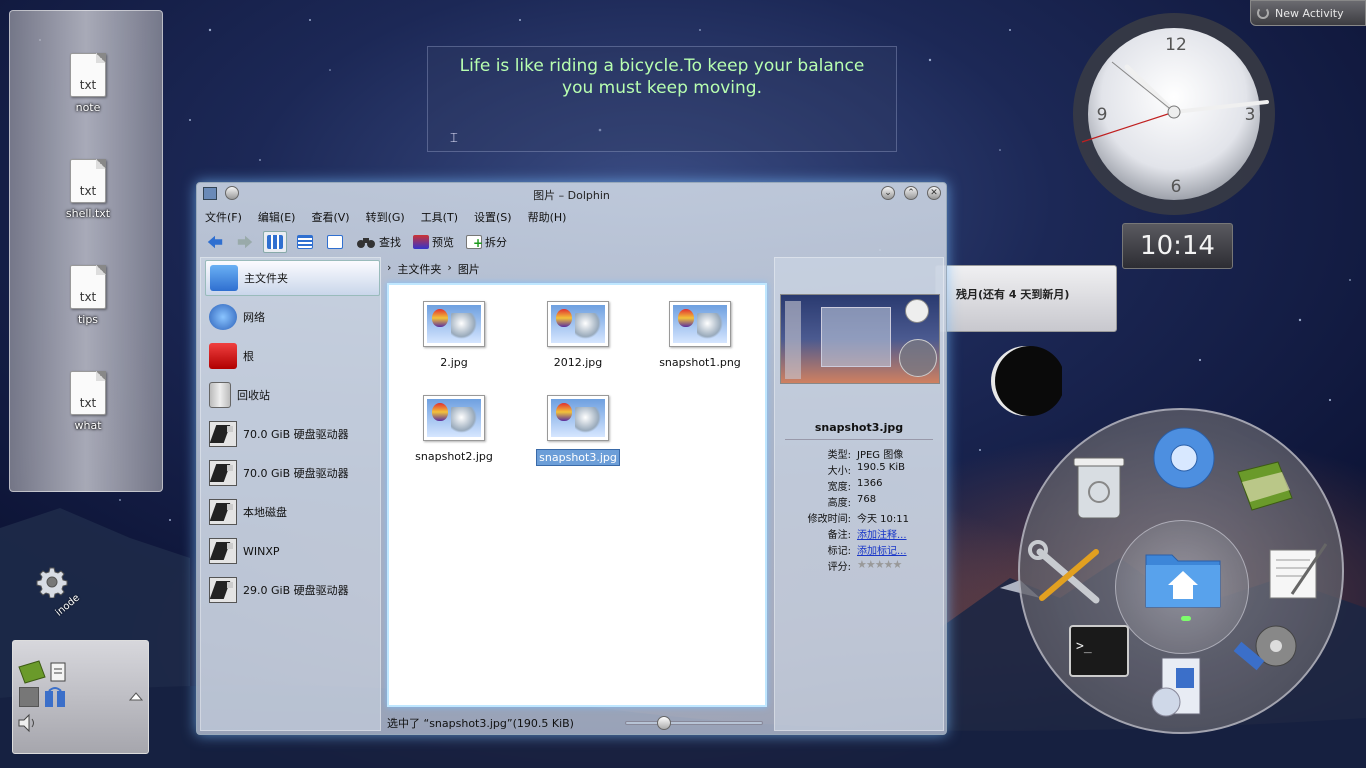 The image size is (1366, 768). I want to click on place-drive-29: 29.0 GiB 硬盘驱动器, so click(292, 590).